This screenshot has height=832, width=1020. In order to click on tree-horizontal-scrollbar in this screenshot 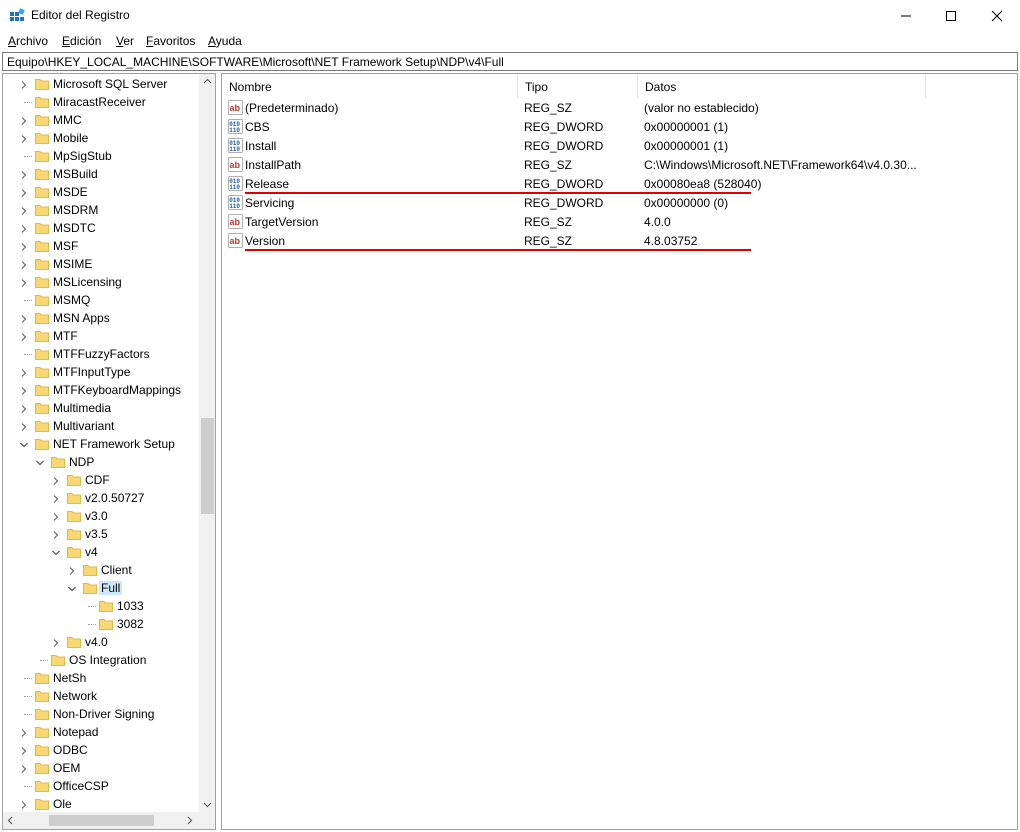, I will do `click(101, 820)`.